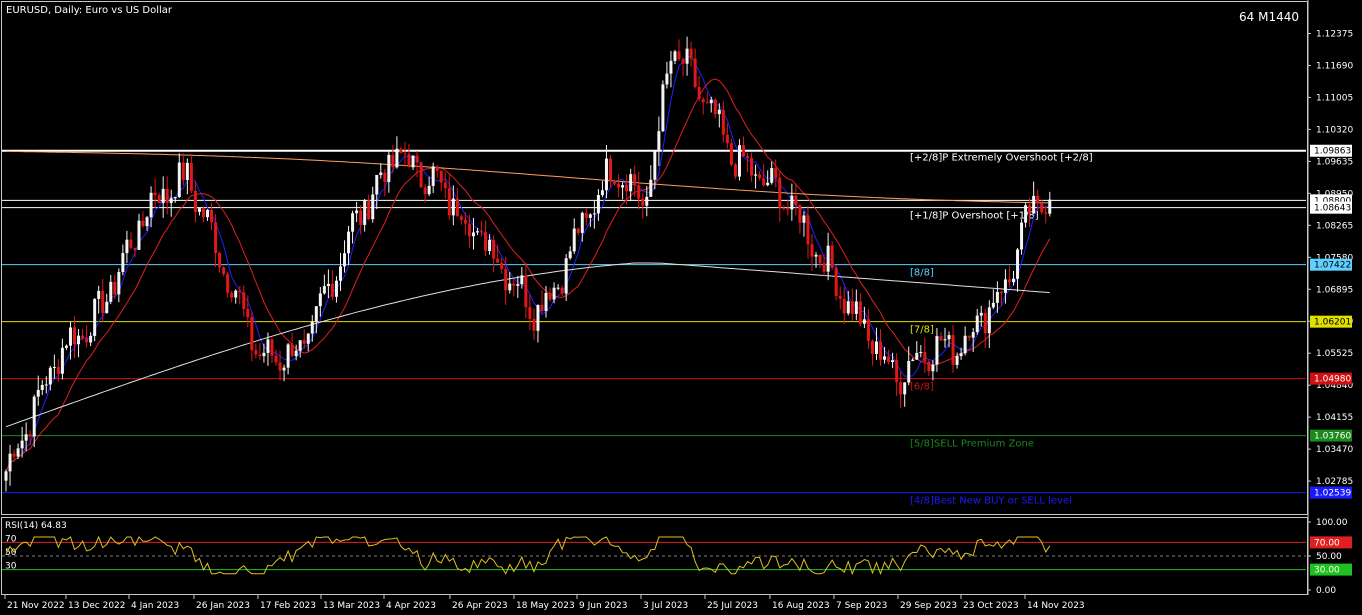 The height and width of the screenshot is (615, 1362). What do you see at coordinates (1334, 98) in the screenshot?
I see `price-tick-label: 1.11005` at bounding box center [1334, 98].